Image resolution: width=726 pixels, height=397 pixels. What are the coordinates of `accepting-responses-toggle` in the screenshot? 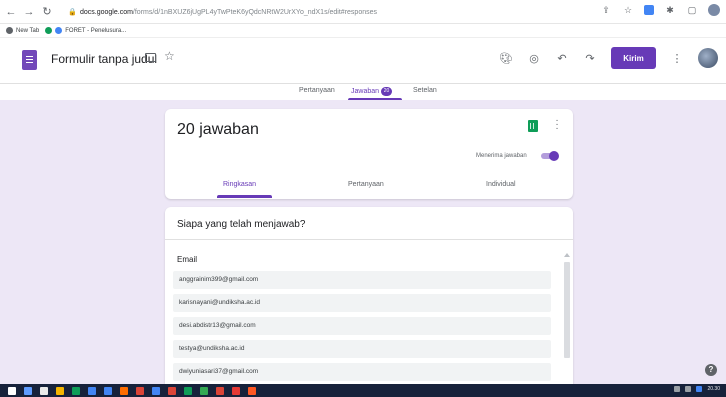 It's located at (549, 156).